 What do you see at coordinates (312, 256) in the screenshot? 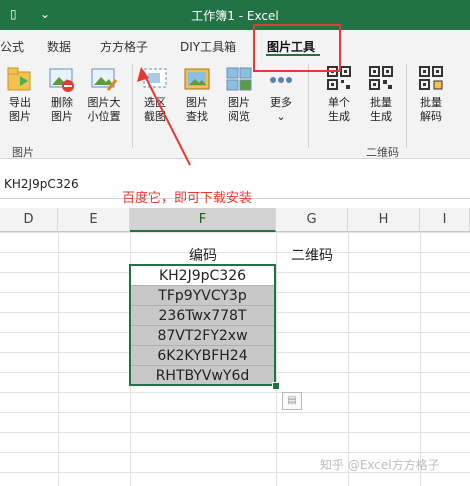
I see `cell-g-header: 二维码` at bounding box center [312, 256].